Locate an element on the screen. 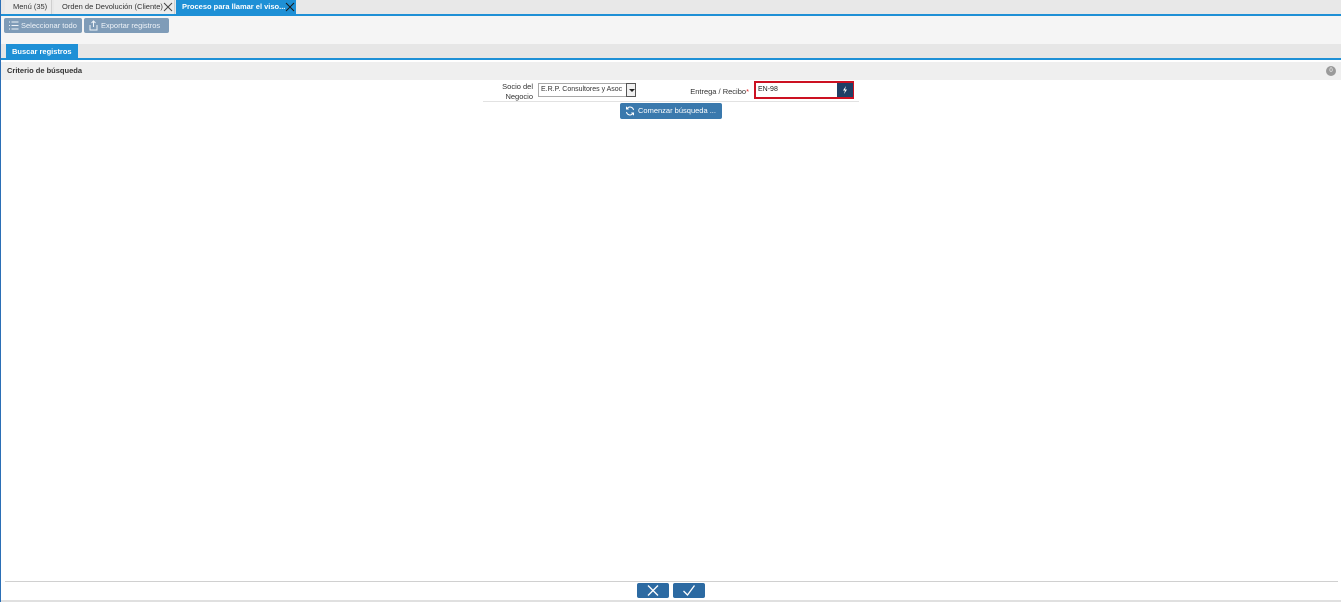 This screenshot has width=1341, height=602. criteria-title: Criterio de búsqueda is located at coordinates (45, 70).